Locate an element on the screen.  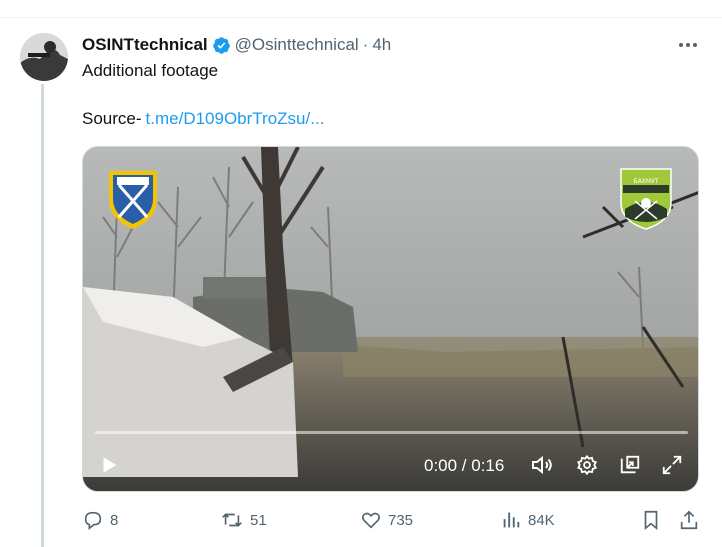
avatar-image is located at coordinates (44, 57).